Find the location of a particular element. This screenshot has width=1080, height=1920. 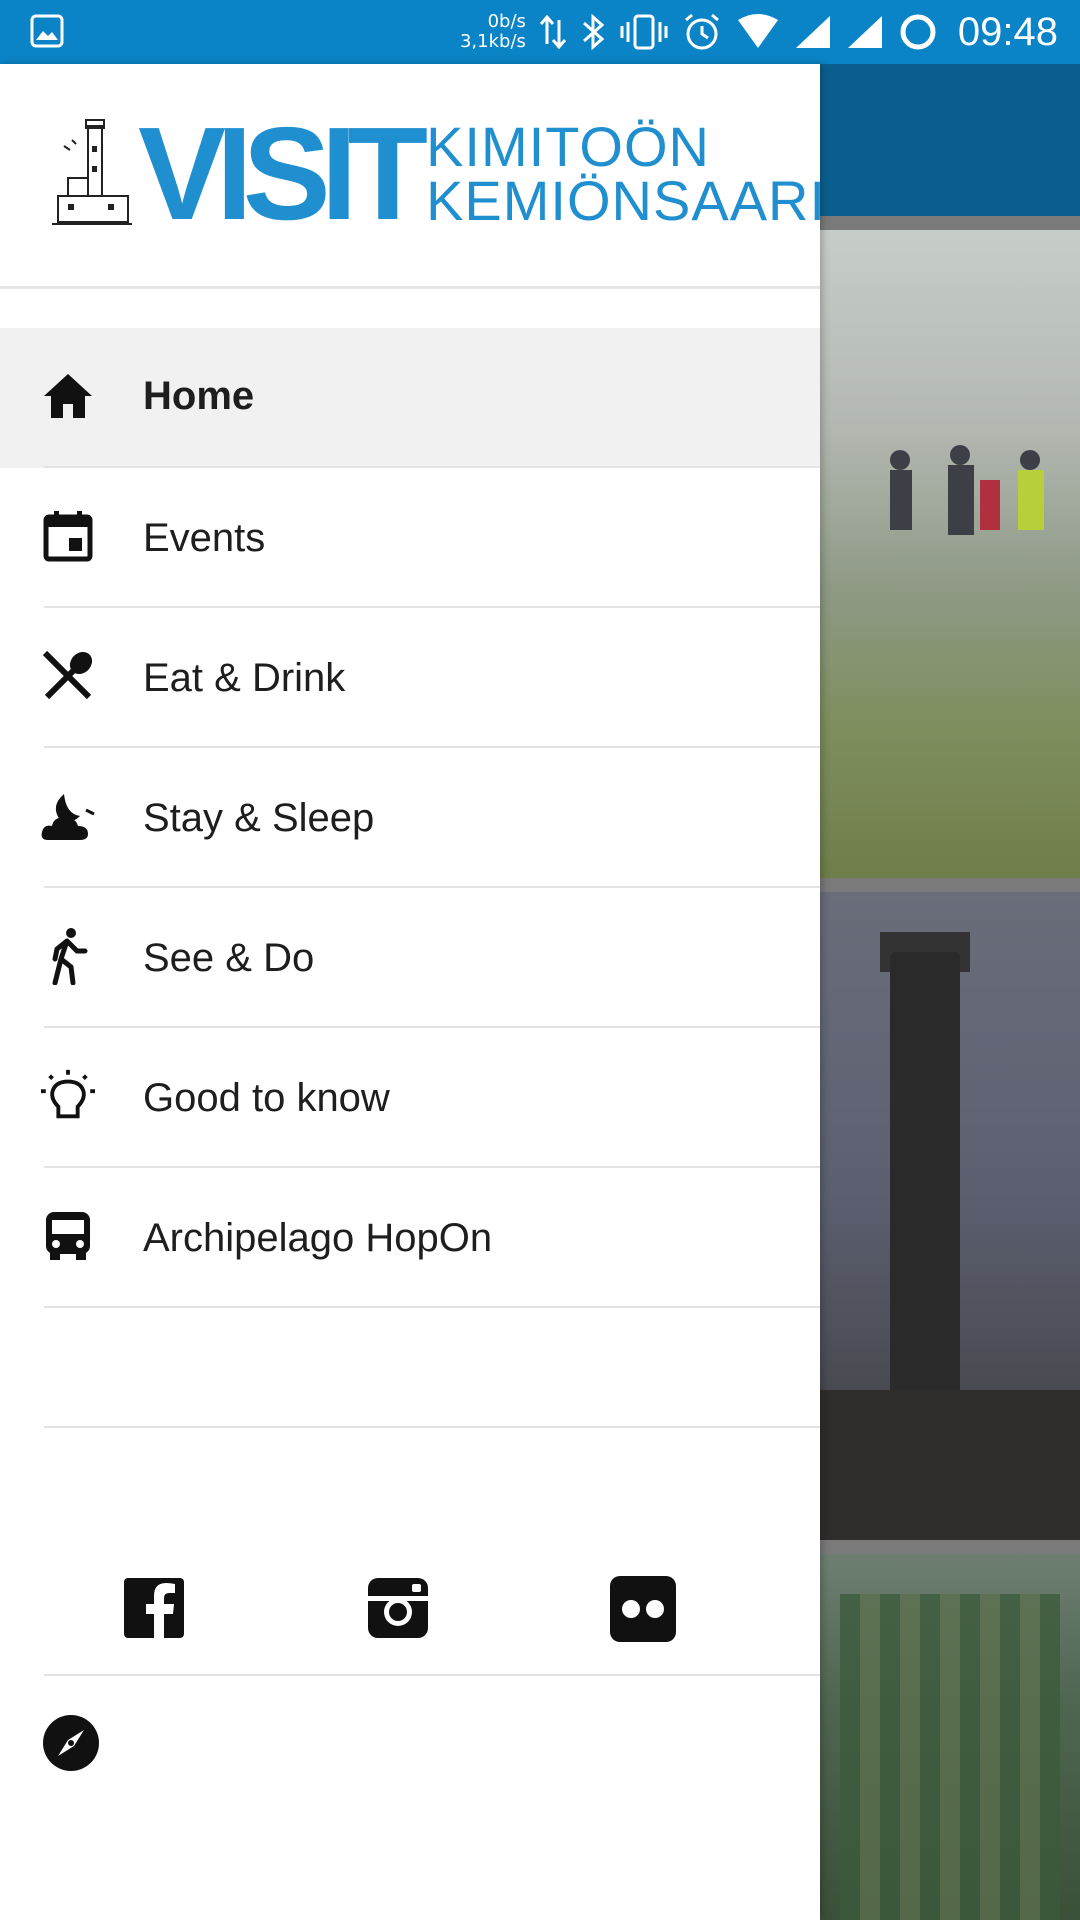

net-up-text: 3,1kb/s is located at coordinates (492, 41).